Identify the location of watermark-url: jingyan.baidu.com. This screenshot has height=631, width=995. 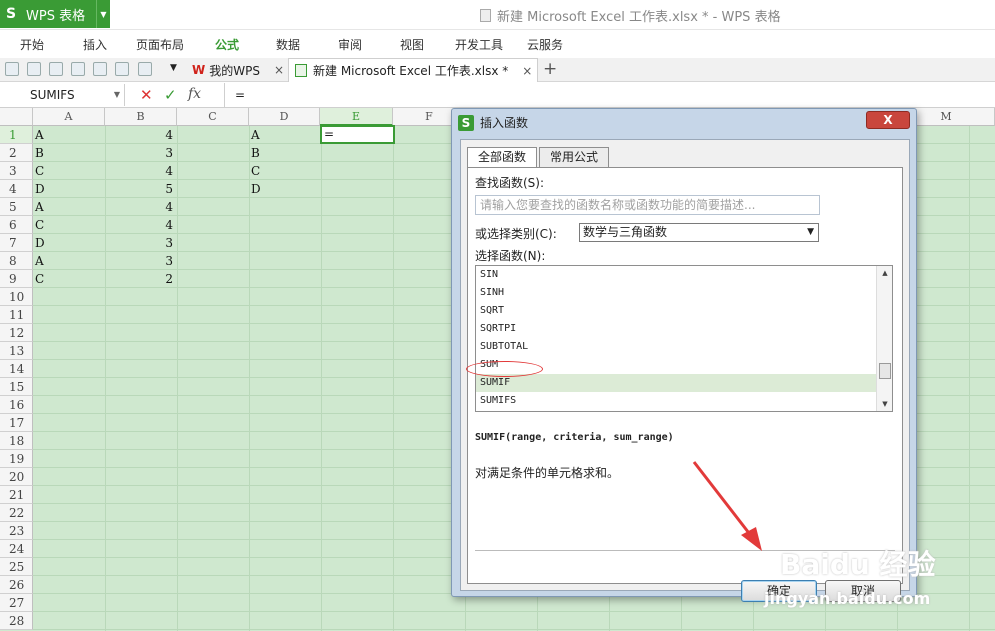
(847, 598).